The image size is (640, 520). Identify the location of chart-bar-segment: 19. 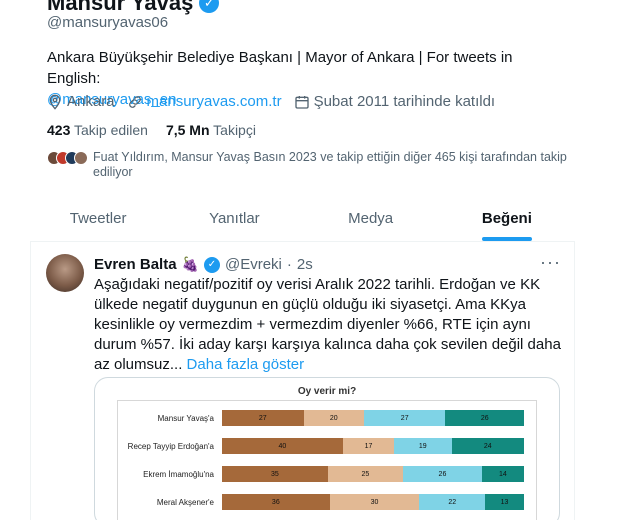
(423, 446).